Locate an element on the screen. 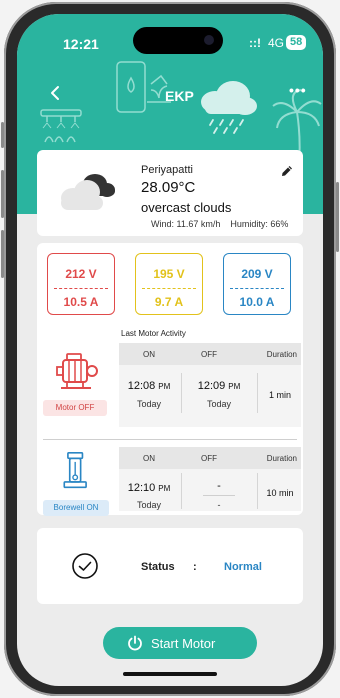 The width and height of the screenshot is (340, 698). network-type: 4G is located at coordinates (276, 43).